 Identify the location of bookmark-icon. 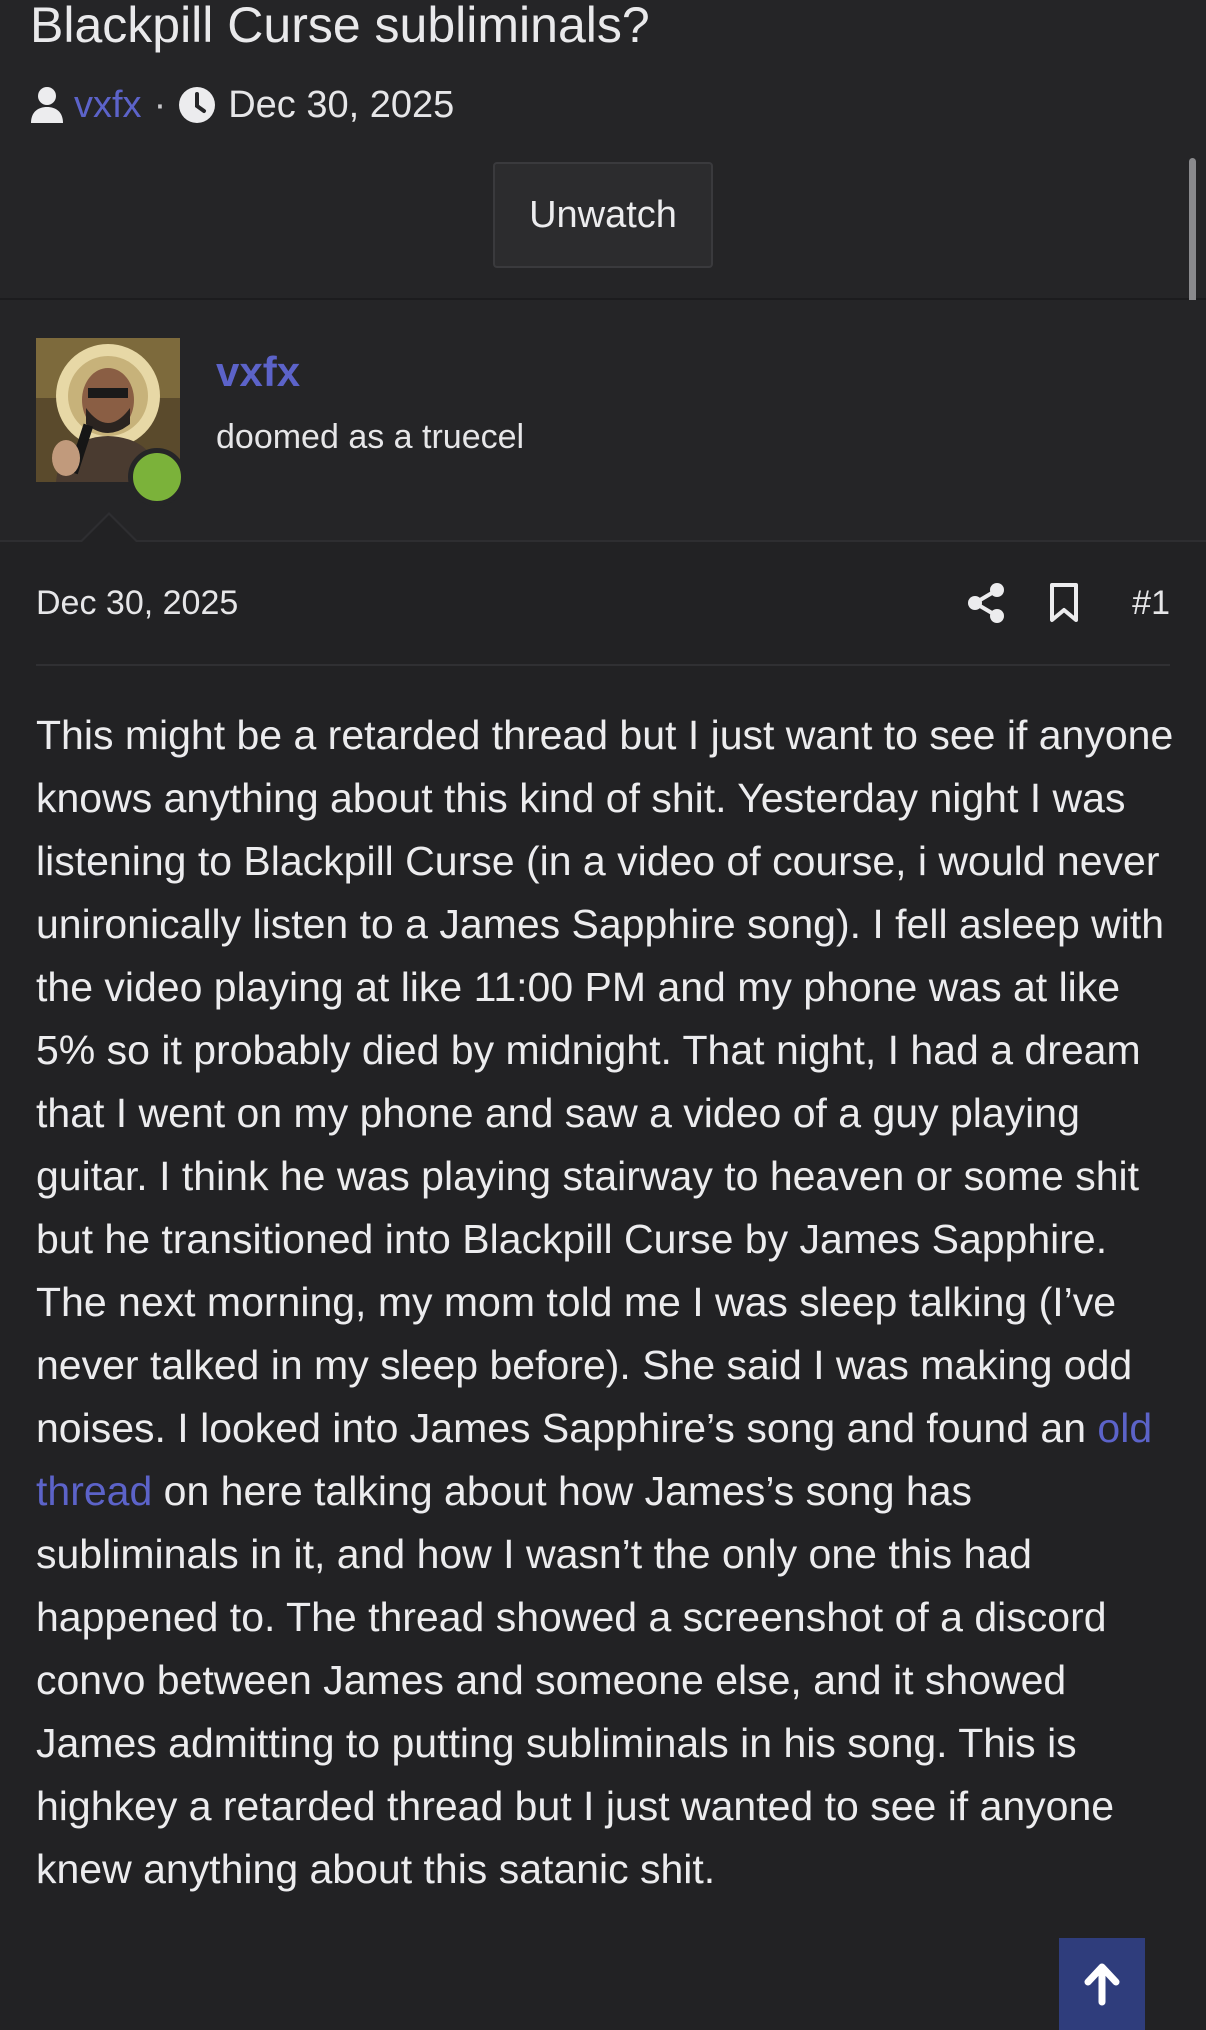
(1064, 605).